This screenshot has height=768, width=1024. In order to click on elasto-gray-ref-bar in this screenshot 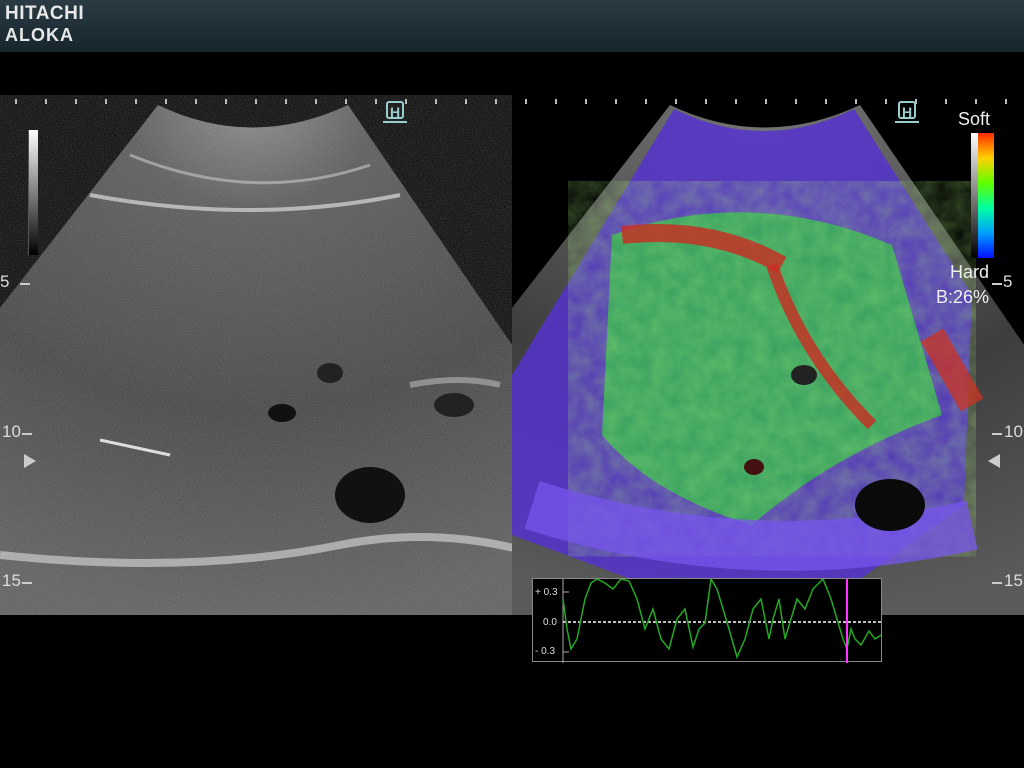, I will do `click(974, 195)`.